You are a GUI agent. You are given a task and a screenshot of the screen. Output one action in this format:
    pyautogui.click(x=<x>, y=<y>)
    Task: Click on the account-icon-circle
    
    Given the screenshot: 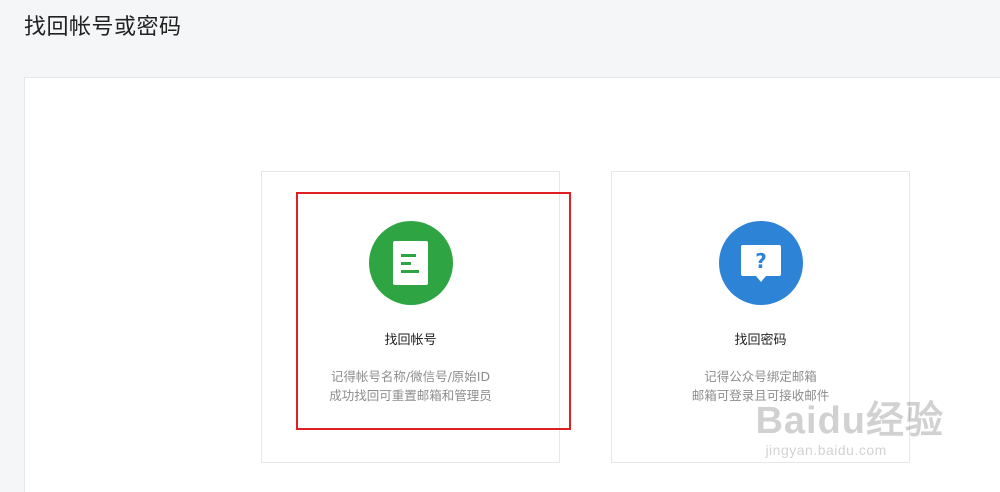 What is the action you would take?
    pyautogui.click(x=411, y=263)
    